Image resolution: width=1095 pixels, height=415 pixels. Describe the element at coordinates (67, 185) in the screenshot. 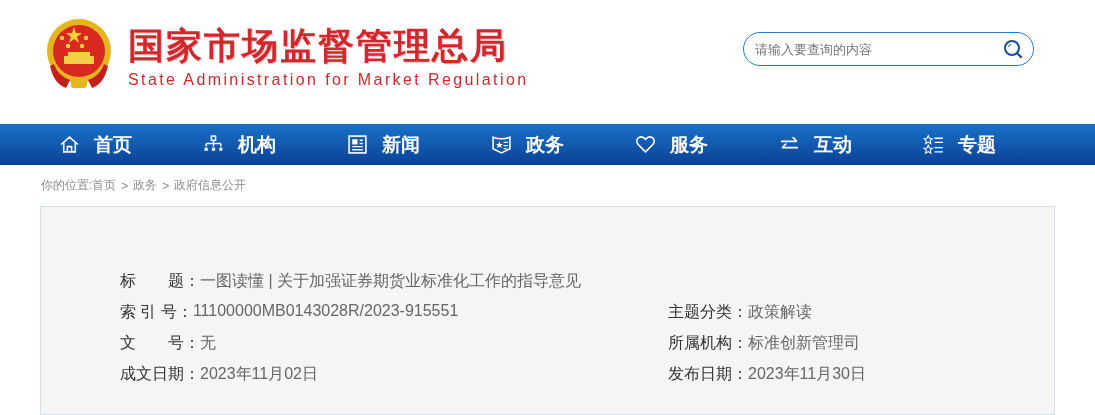

I see `breadcrumb-label: 你的位置:` at that location.